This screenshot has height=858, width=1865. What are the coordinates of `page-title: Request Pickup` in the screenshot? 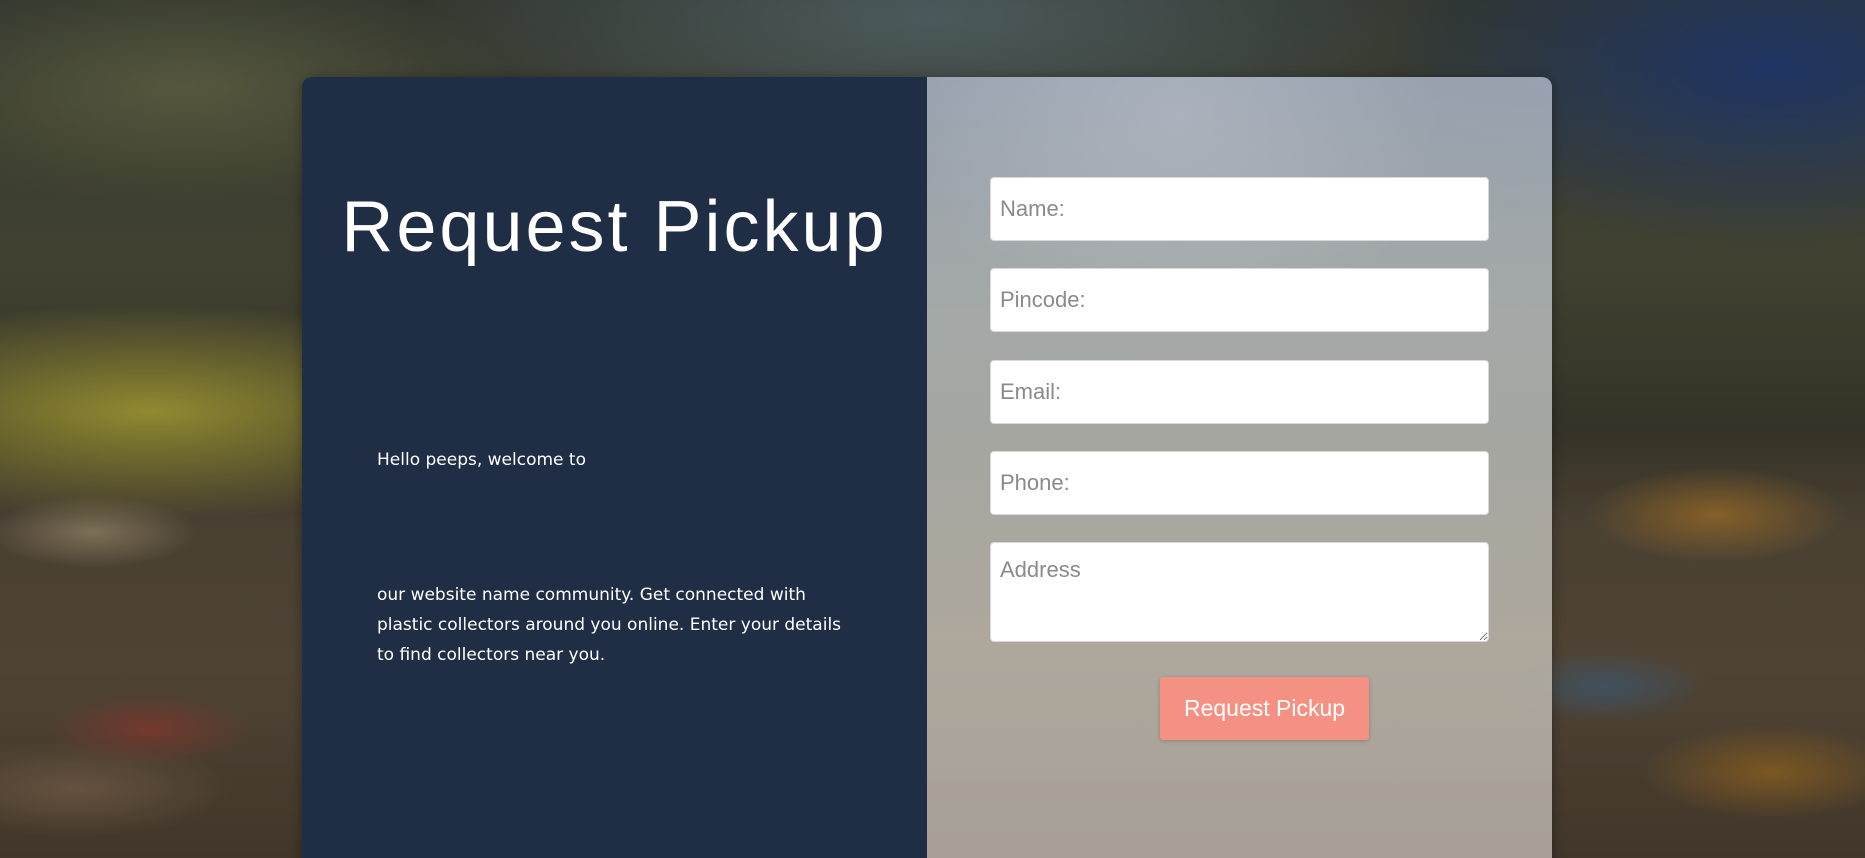 It's located at (614, 227).